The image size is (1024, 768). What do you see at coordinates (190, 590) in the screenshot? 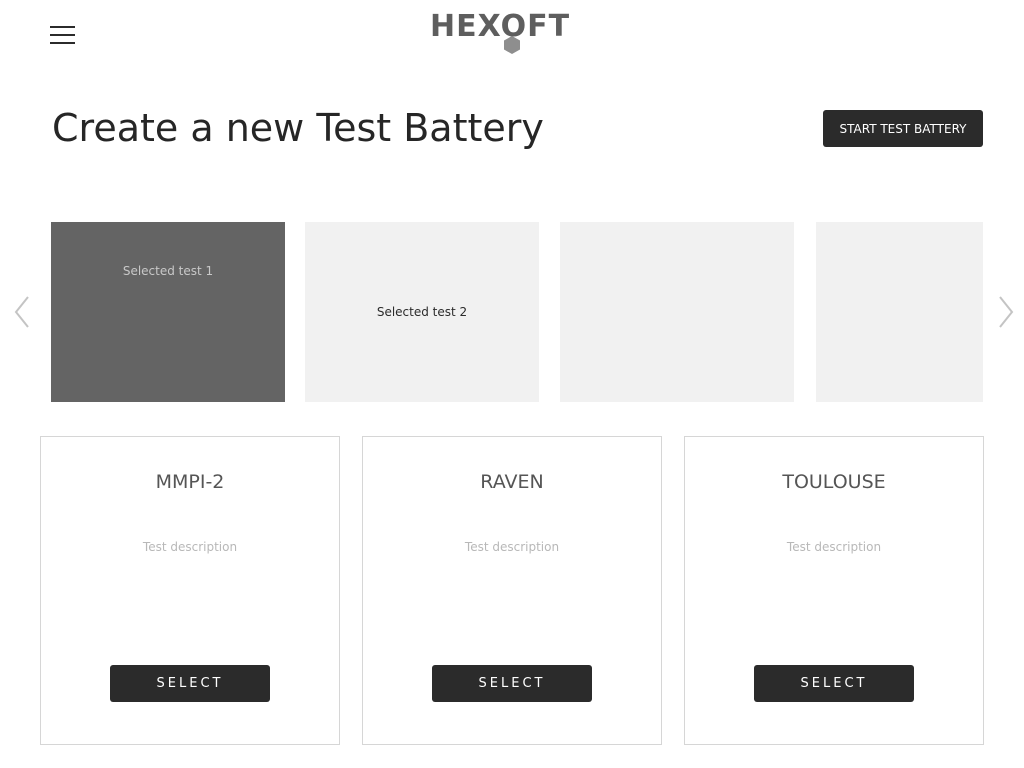
I see `test-card-mmpi-2: MMPI-2 Test description SELECT` at bounding box center [190, 590].